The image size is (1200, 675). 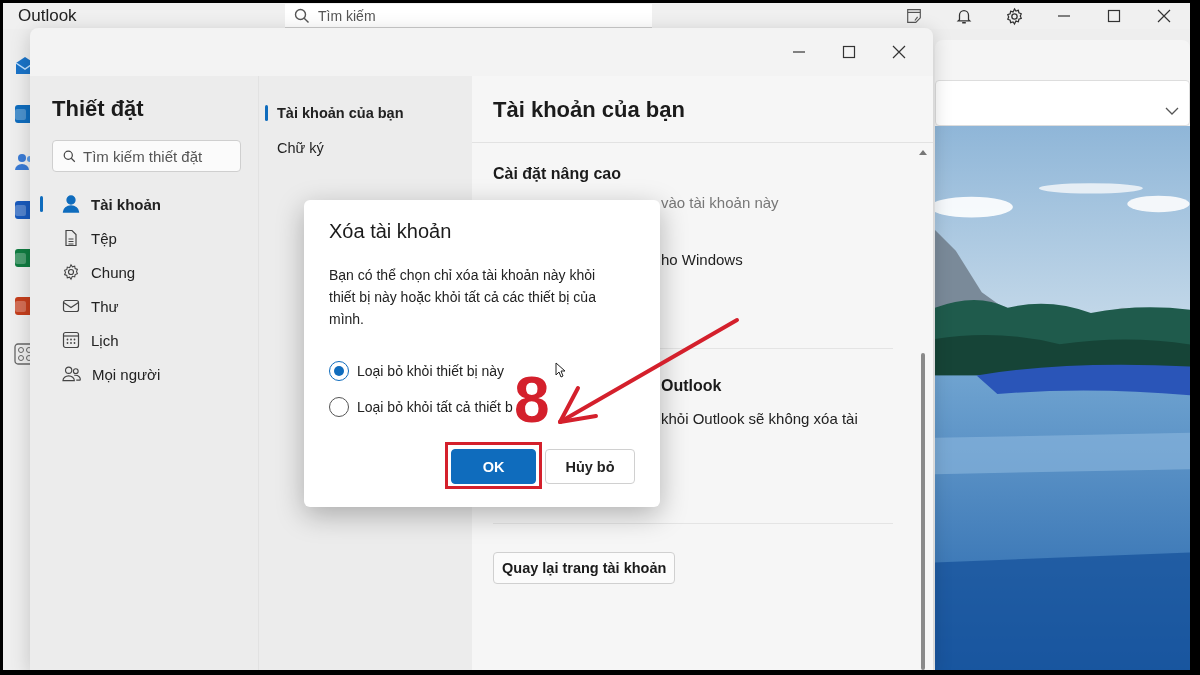 I want to click on option-label: Loại bỏ khỏi tất cả thiết b, so click(x=435, y=407).